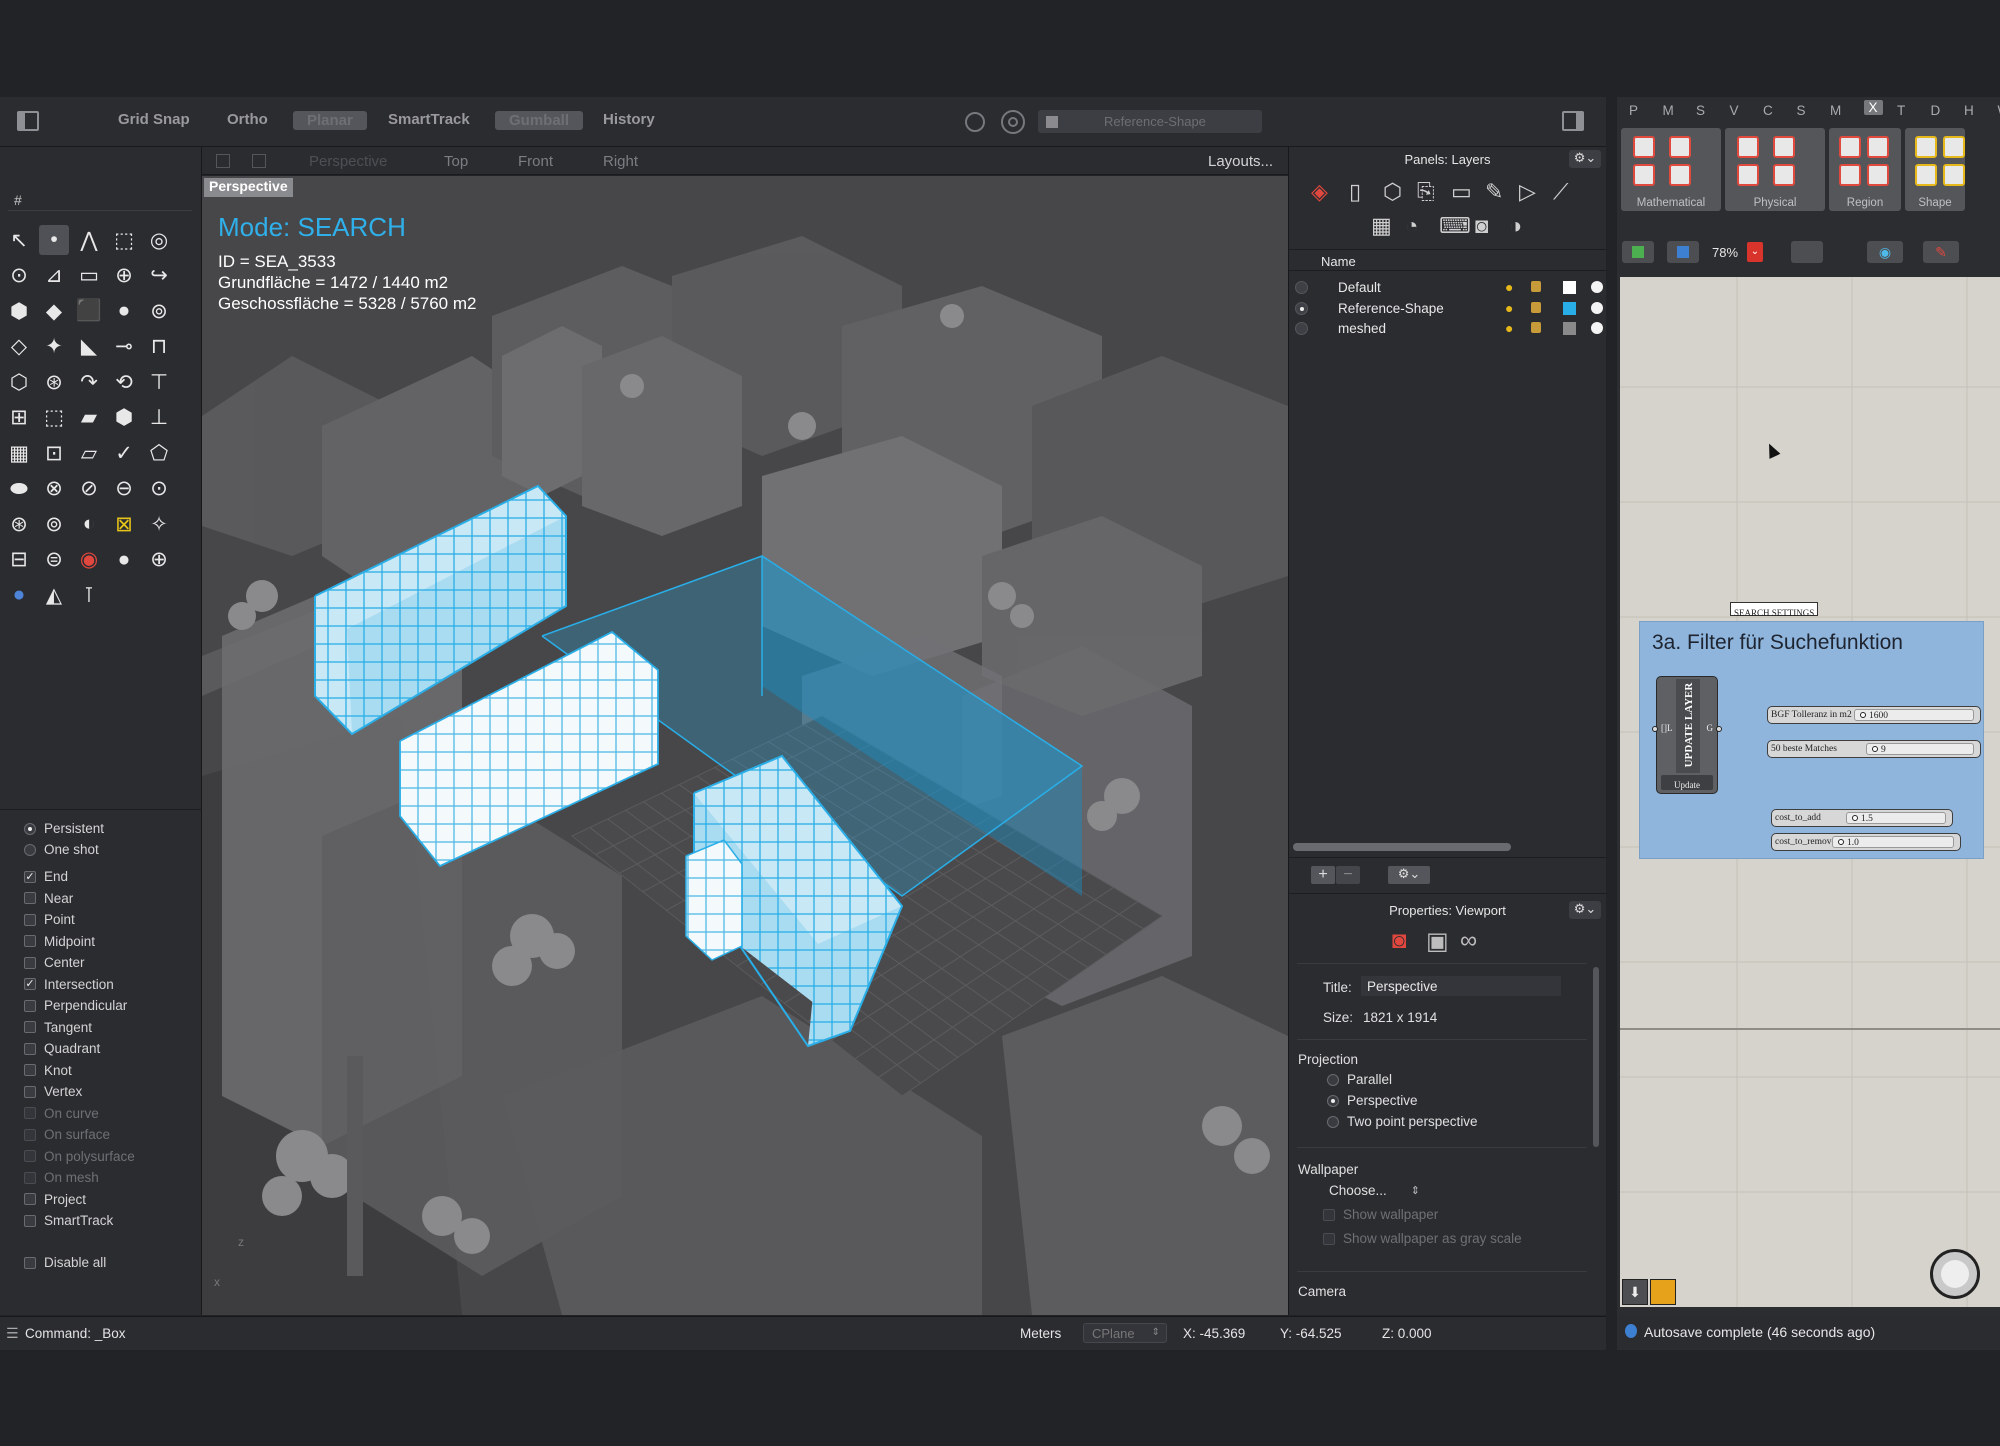 This screenshot has width=2000, height=1446. I want to click on gh-tab: P, so click(1633, 110).